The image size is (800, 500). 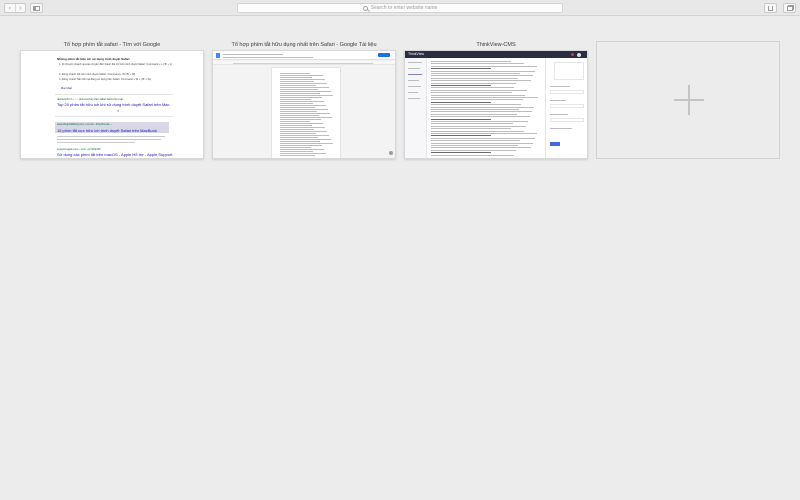 What do you see at coordinates (120, 111) in the screenshot?
I see `feedback-text: ⚑ ···` at bounding box center [120, 111].